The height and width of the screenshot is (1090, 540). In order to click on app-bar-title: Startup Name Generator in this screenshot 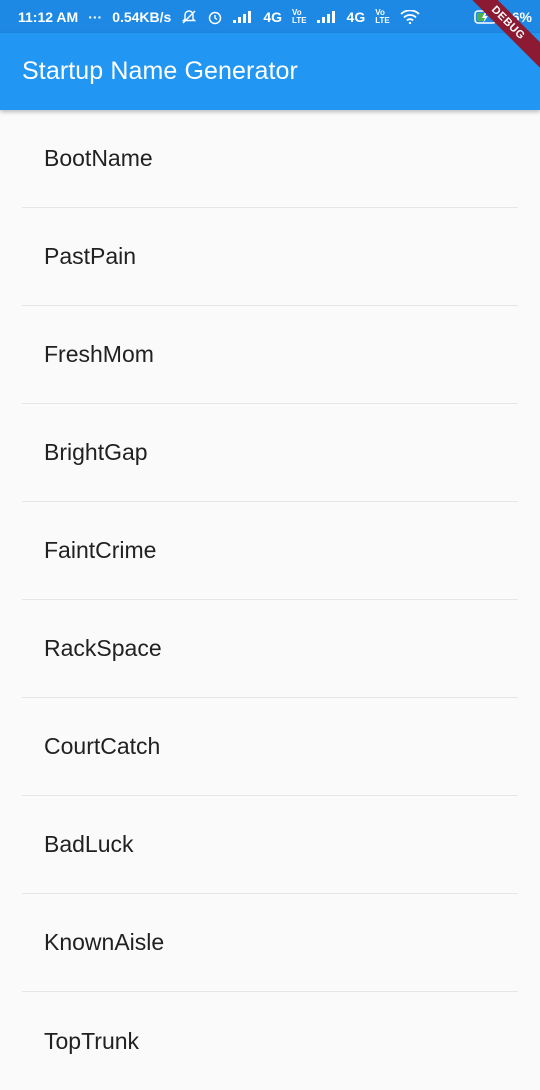, I will do `click(160, 71)`.